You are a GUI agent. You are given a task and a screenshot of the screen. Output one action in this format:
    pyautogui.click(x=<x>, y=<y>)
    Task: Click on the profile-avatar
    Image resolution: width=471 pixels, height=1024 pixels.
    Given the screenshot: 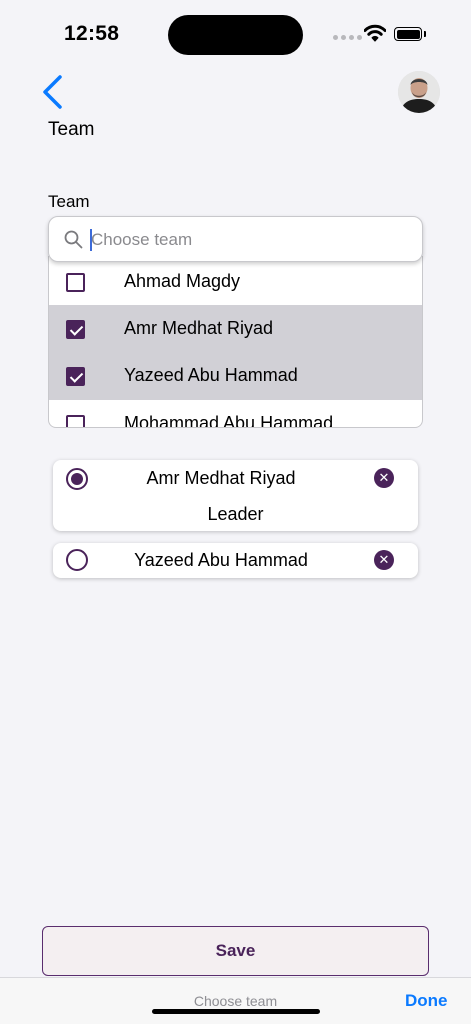 What is the action you would take?
    pyautogui.click(x=419, y=92)
    